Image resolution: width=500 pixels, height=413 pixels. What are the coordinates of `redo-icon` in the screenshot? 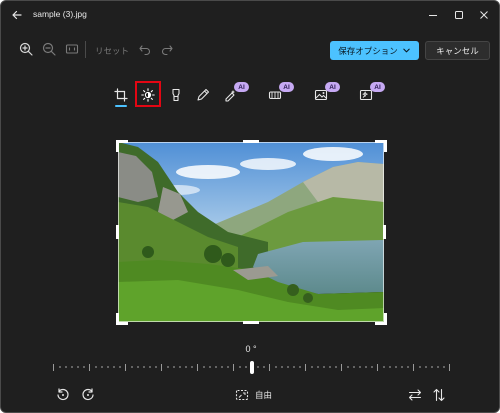 It's located at (167, 49).